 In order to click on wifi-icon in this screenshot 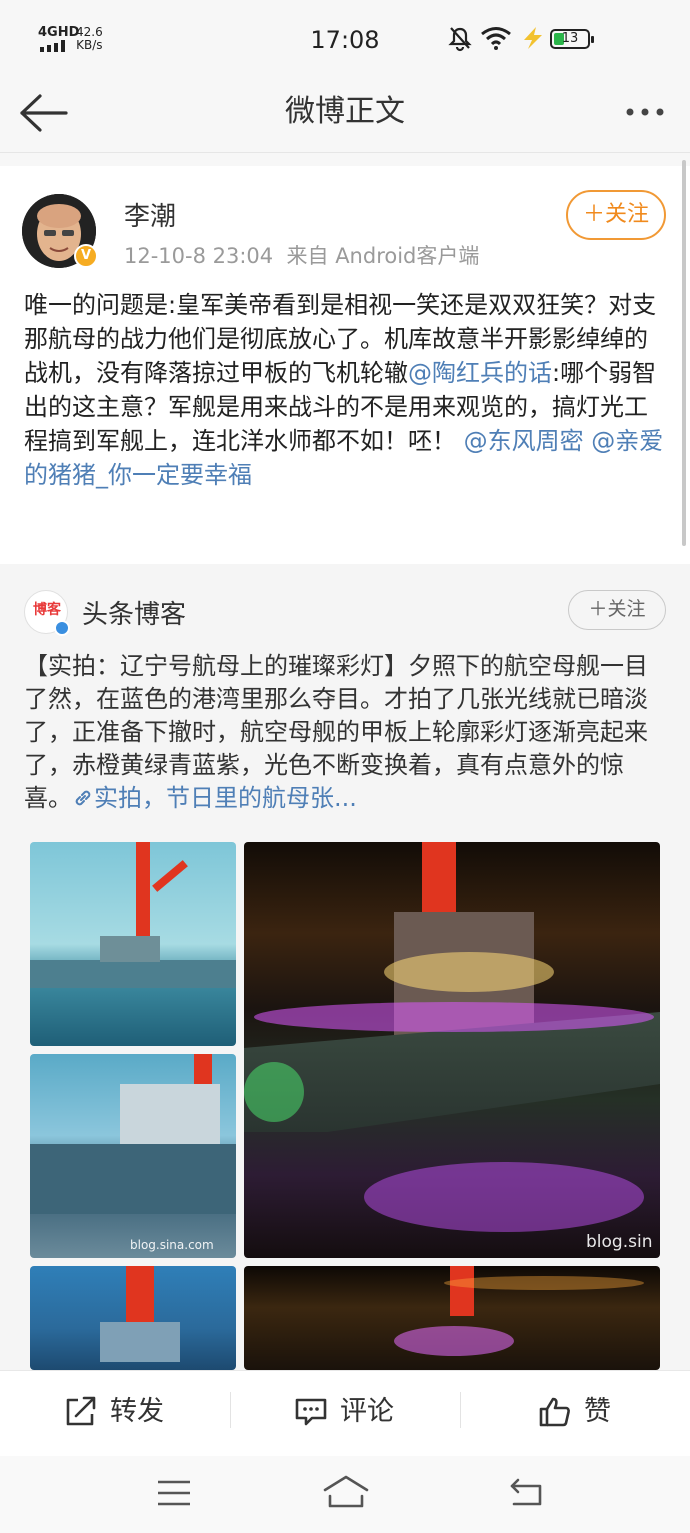, I will do `click(496, 38)`.